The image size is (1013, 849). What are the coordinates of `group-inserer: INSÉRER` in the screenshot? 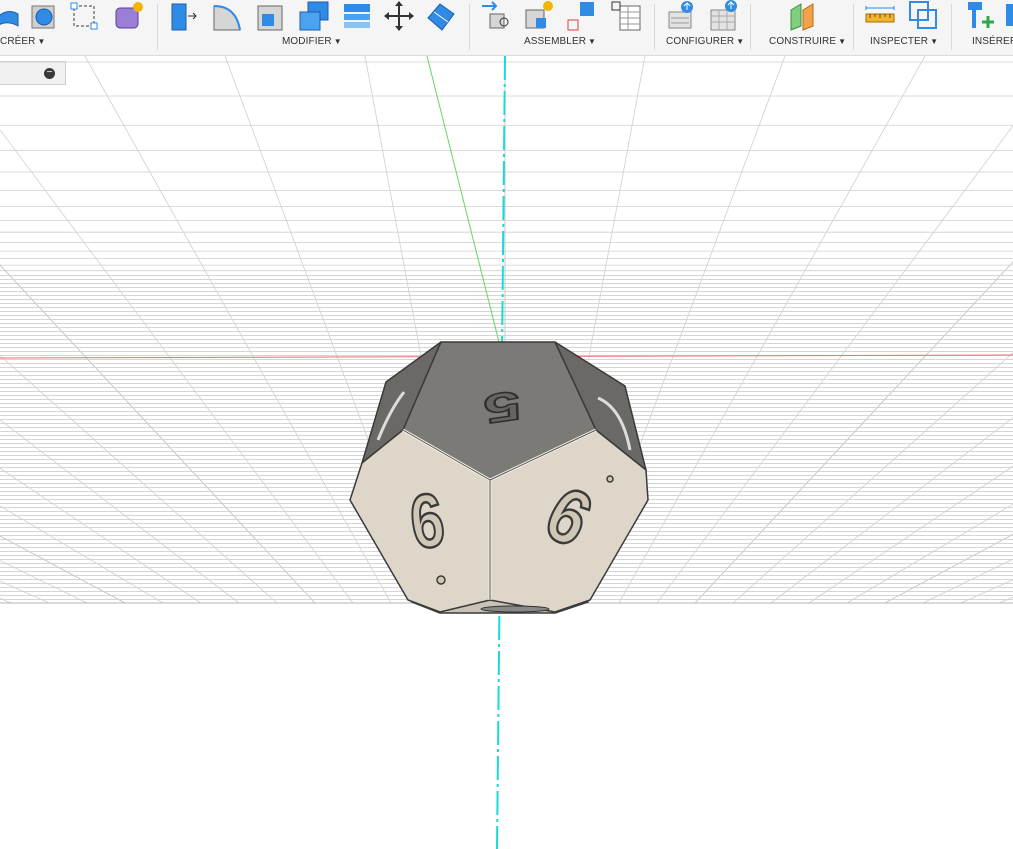 It's located at (983, 28).